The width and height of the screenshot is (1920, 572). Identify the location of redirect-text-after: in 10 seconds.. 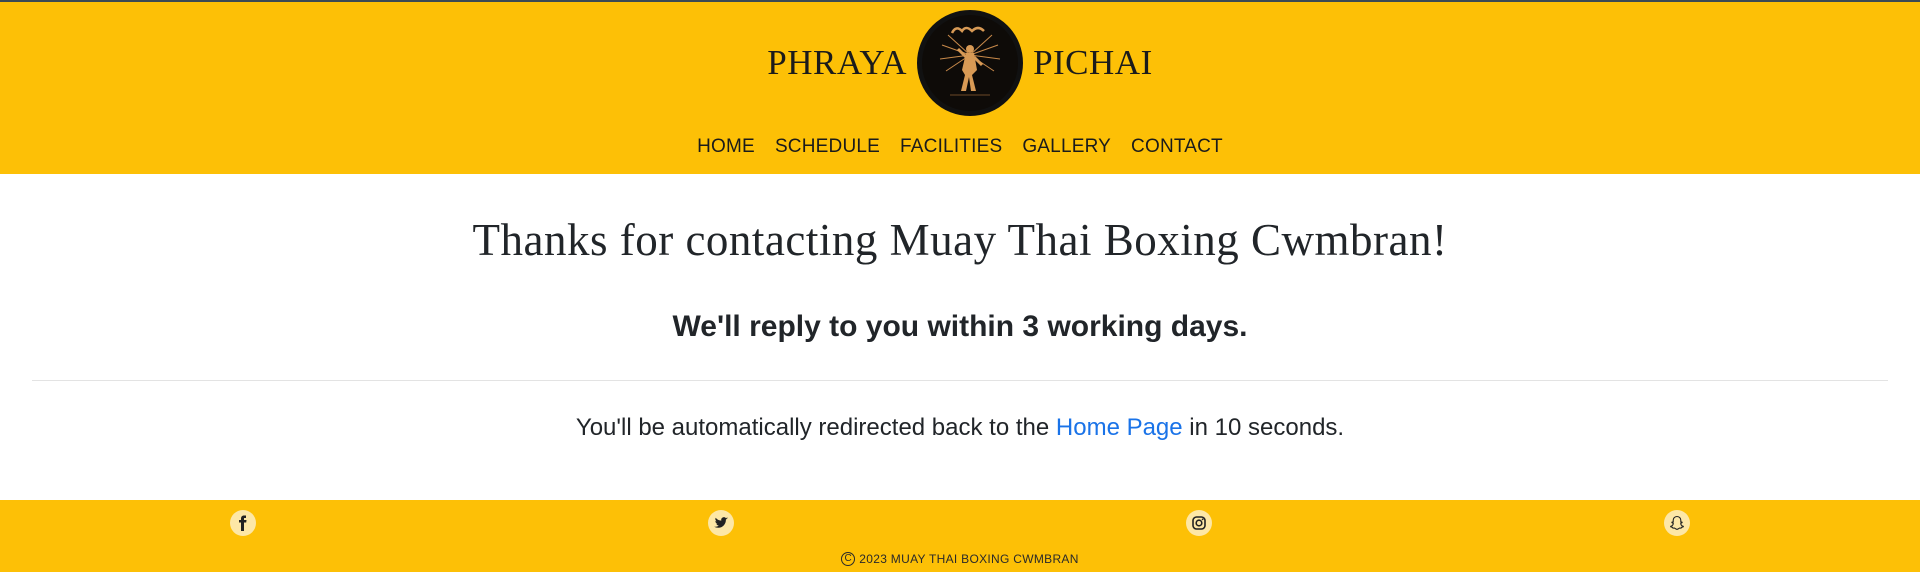
(1263, 427).